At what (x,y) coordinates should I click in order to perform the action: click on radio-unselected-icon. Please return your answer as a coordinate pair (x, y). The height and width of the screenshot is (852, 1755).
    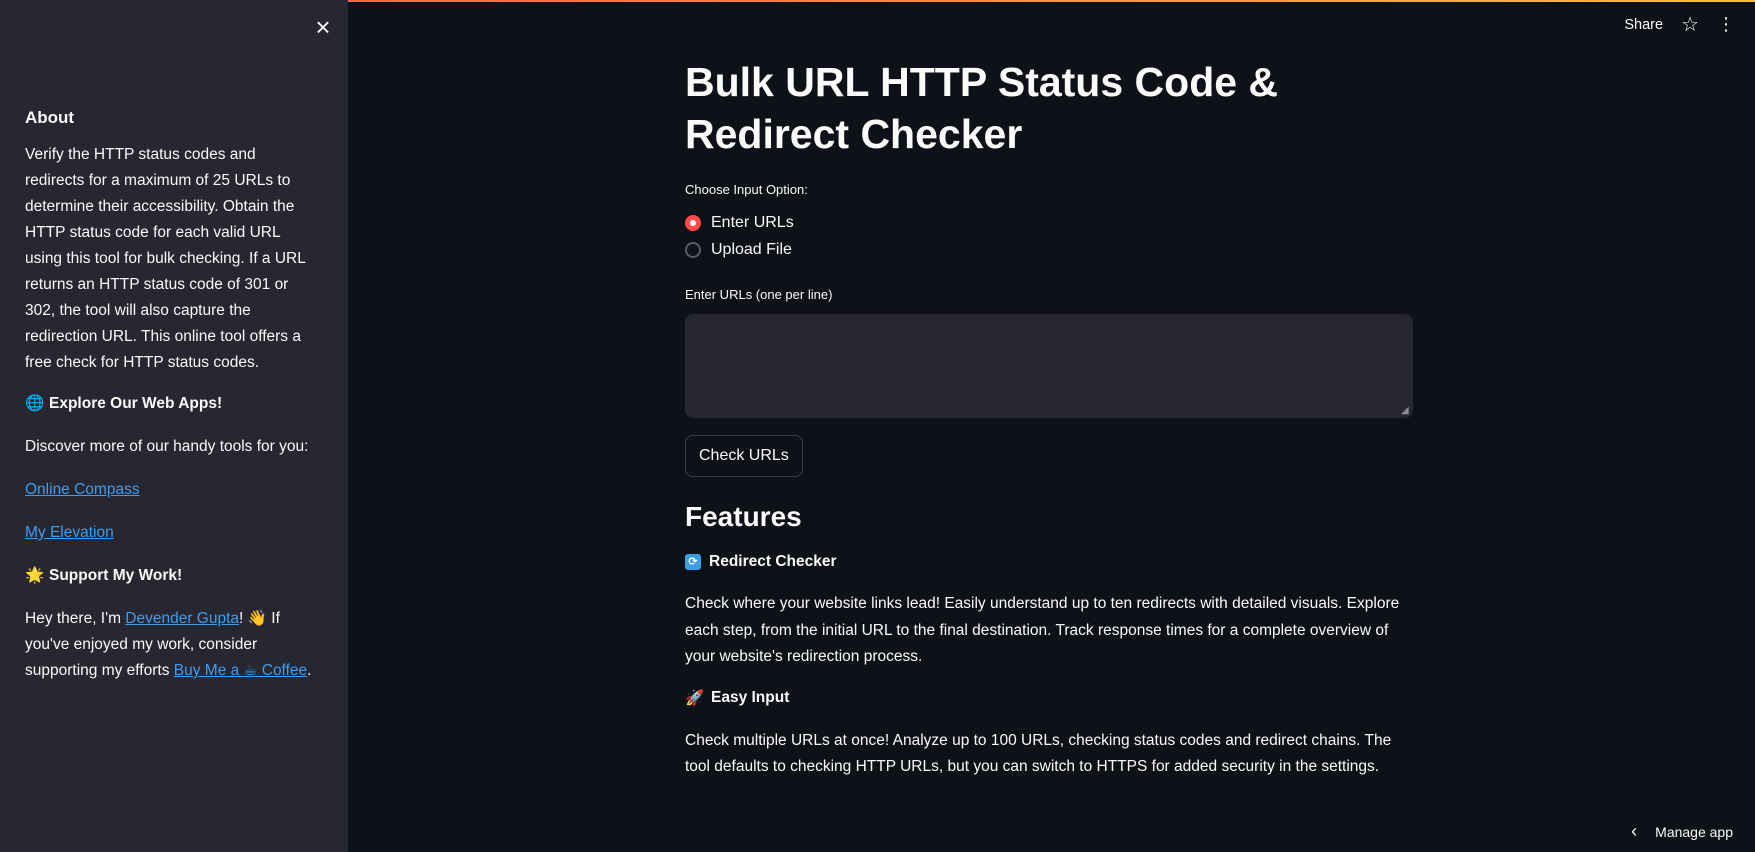
    Looking at the image, I should click on (693, 249).